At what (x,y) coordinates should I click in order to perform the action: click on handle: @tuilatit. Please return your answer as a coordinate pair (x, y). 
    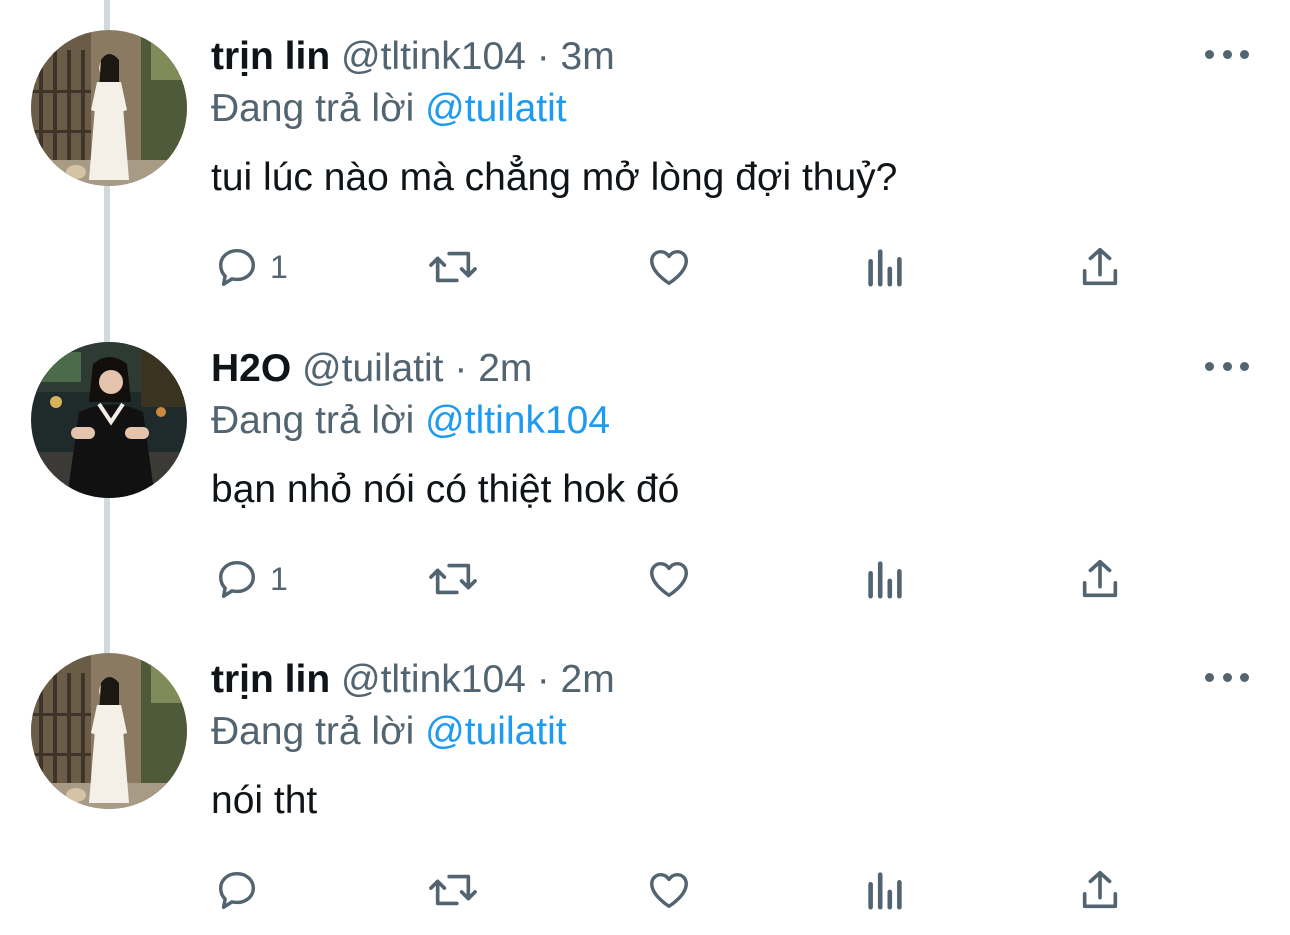
    Looking at the image, I should click on (372, 368).